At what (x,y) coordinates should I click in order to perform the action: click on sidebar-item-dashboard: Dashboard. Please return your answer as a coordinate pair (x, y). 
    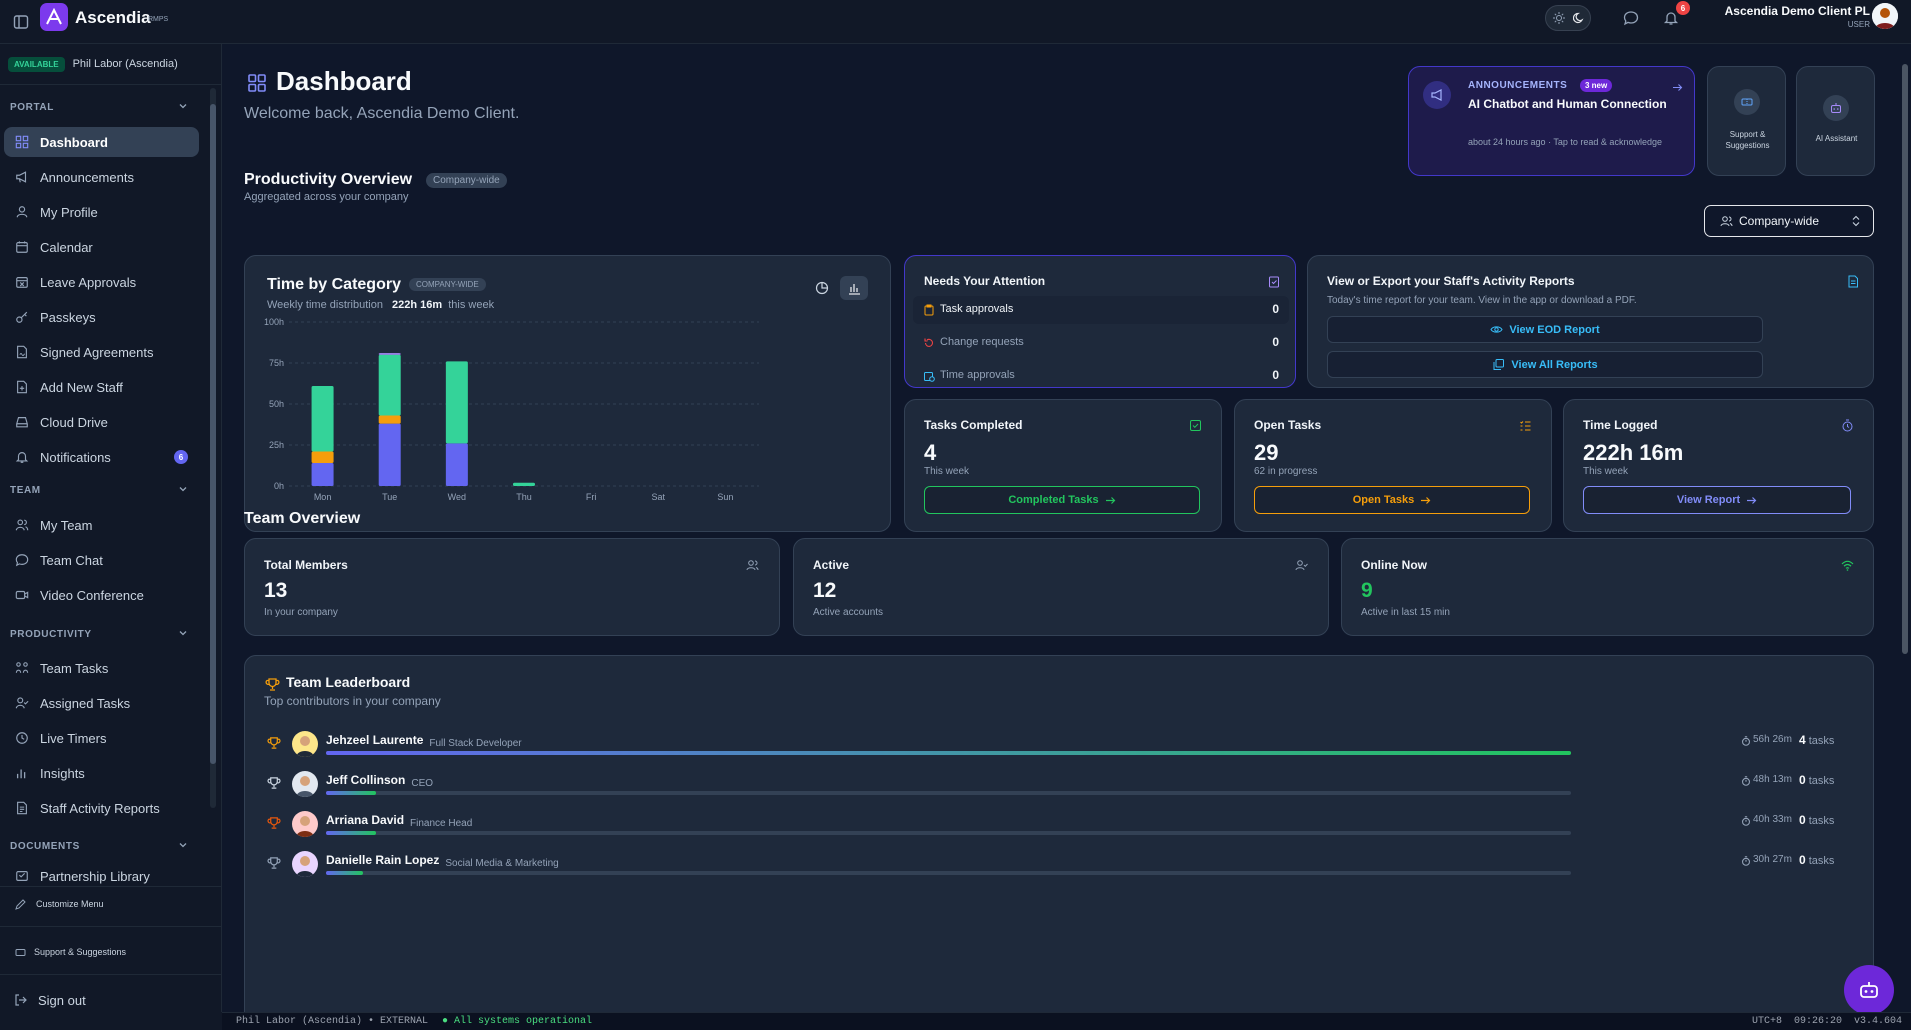
    Looking at the image, I should click on (101, 142).